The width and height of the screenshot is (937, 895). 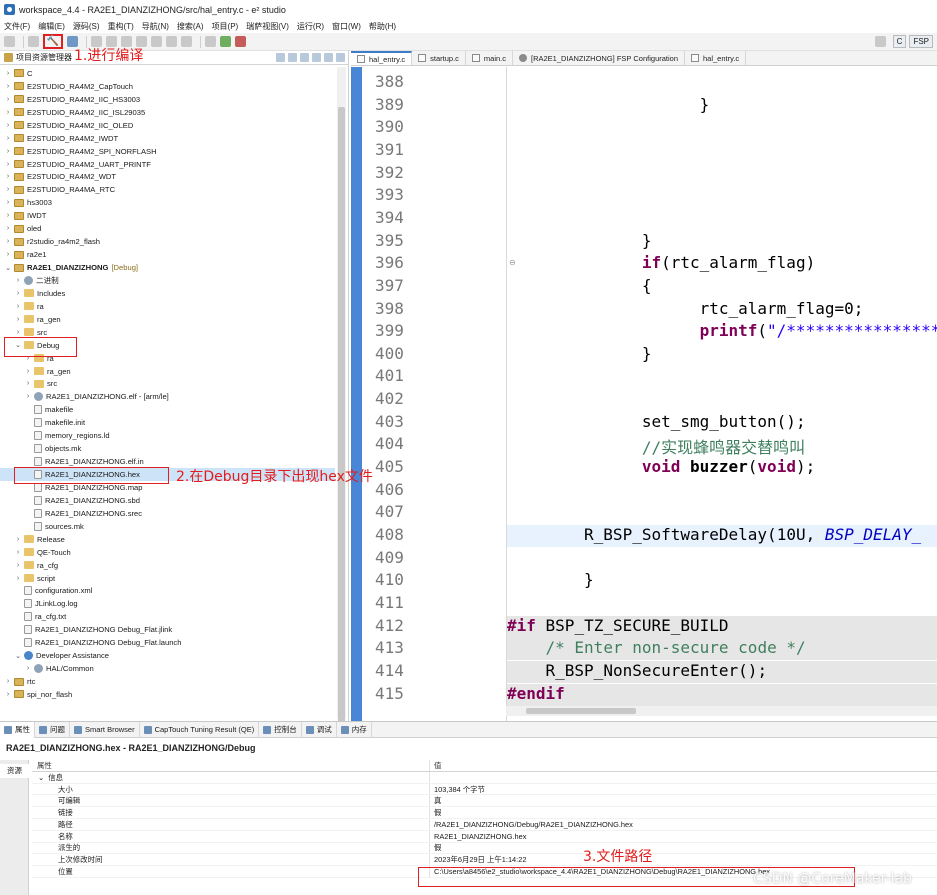 What do you see at coordinates (292, 57) in the screenshot?
I see `link-editor-icon` at bounding box center [292, 57].